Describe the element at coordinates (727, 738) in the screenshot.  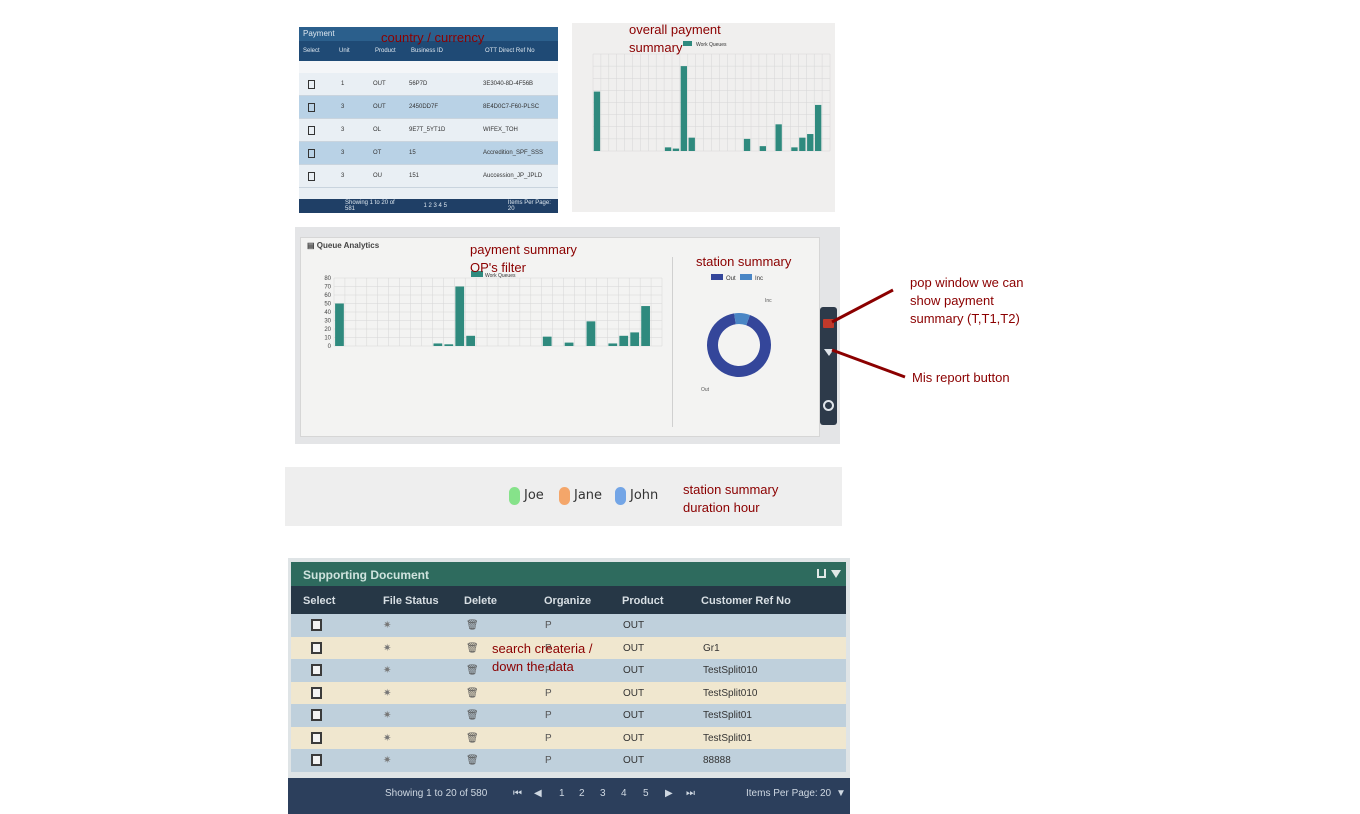
I see `customer-ref-cell: TestSplit01` at that location.